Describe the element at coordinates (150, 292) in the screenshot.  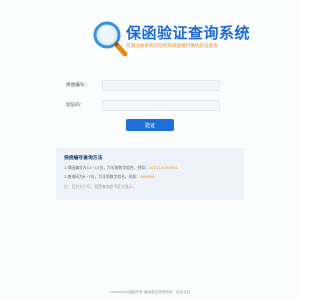
I see `footer-copyright: Copyright 版权所有 保函验证查询系统 · 技术支持` at that location.